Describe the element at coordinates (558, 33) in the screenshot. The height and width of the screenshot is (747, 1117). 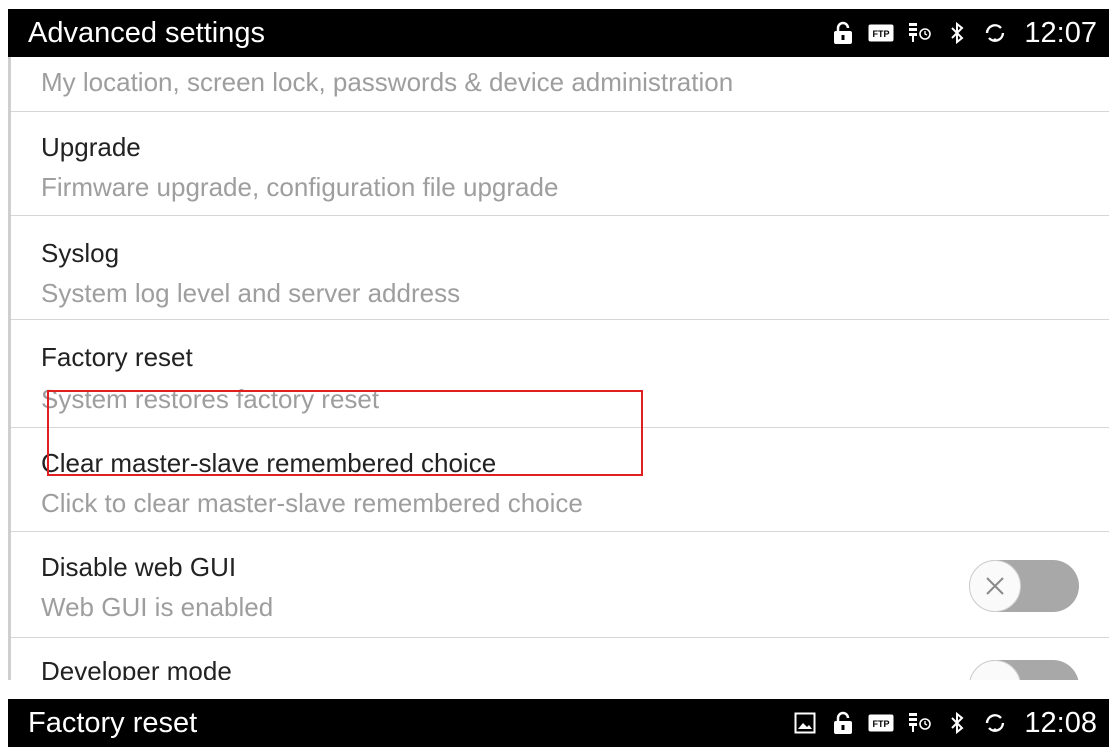
I see `status-bar-top: Advanced settings FTP 12:07` at that location.